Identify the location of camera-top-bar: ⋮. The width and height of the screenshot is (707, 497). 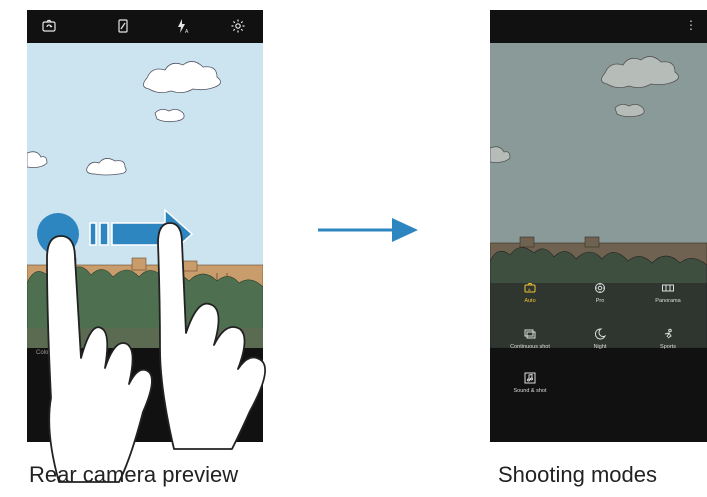
(598, 26).